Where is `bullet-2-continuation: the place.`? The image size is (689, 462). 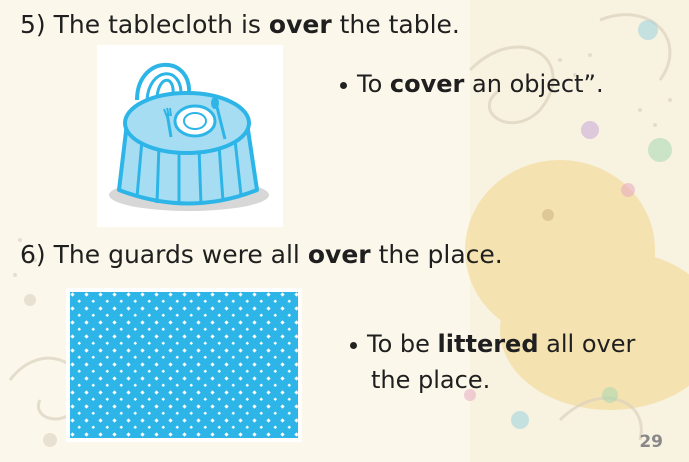 bullet-2-continuation: the place. is located at coordinates (430, 380).